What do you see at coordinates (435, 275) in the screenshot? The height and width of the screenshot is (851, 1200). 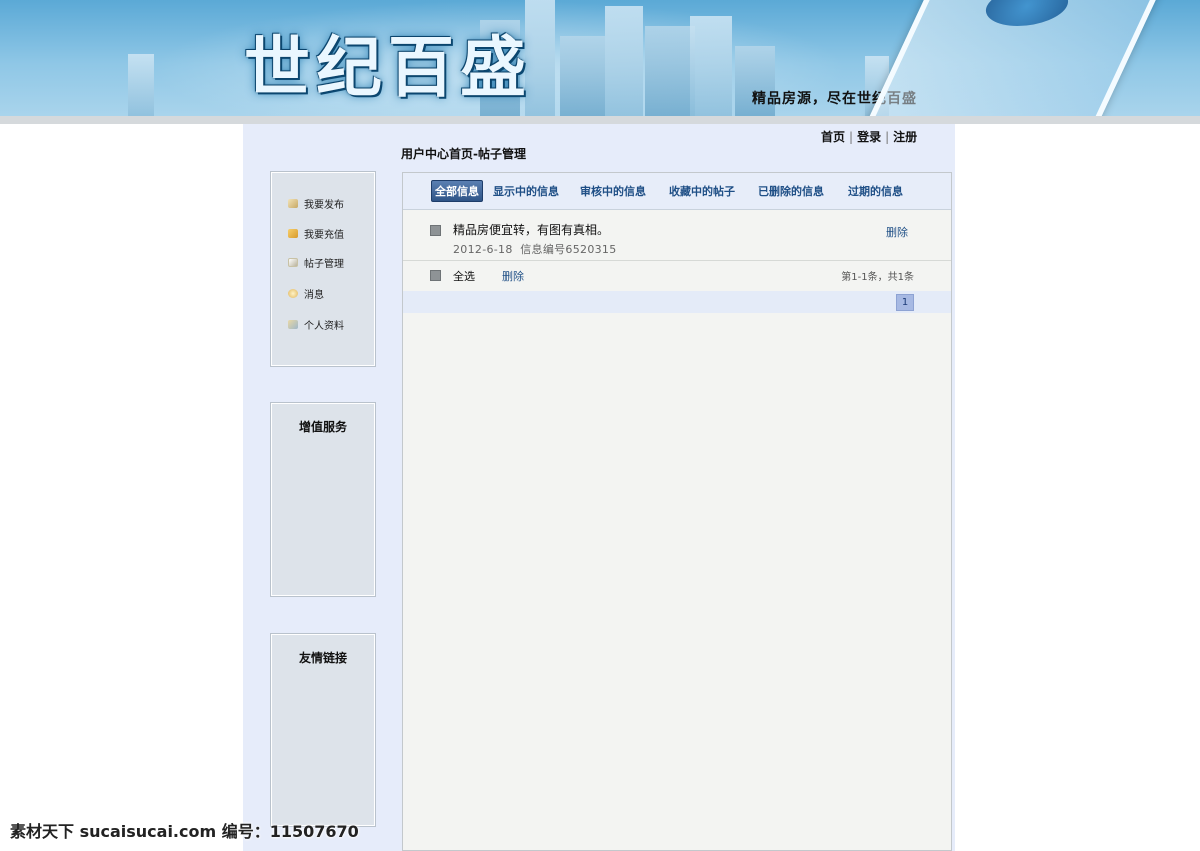 I see `select-all-checkbox` at bounding box center [435, 275].